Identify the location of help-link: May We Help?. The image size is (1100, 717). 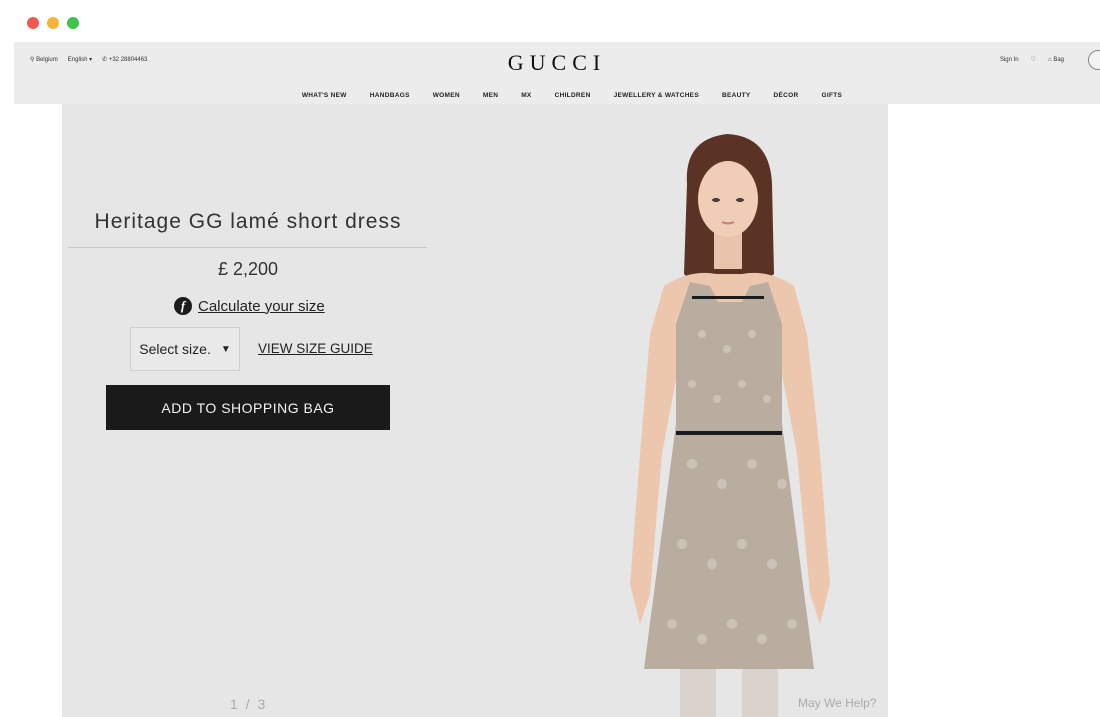
(837, 703).